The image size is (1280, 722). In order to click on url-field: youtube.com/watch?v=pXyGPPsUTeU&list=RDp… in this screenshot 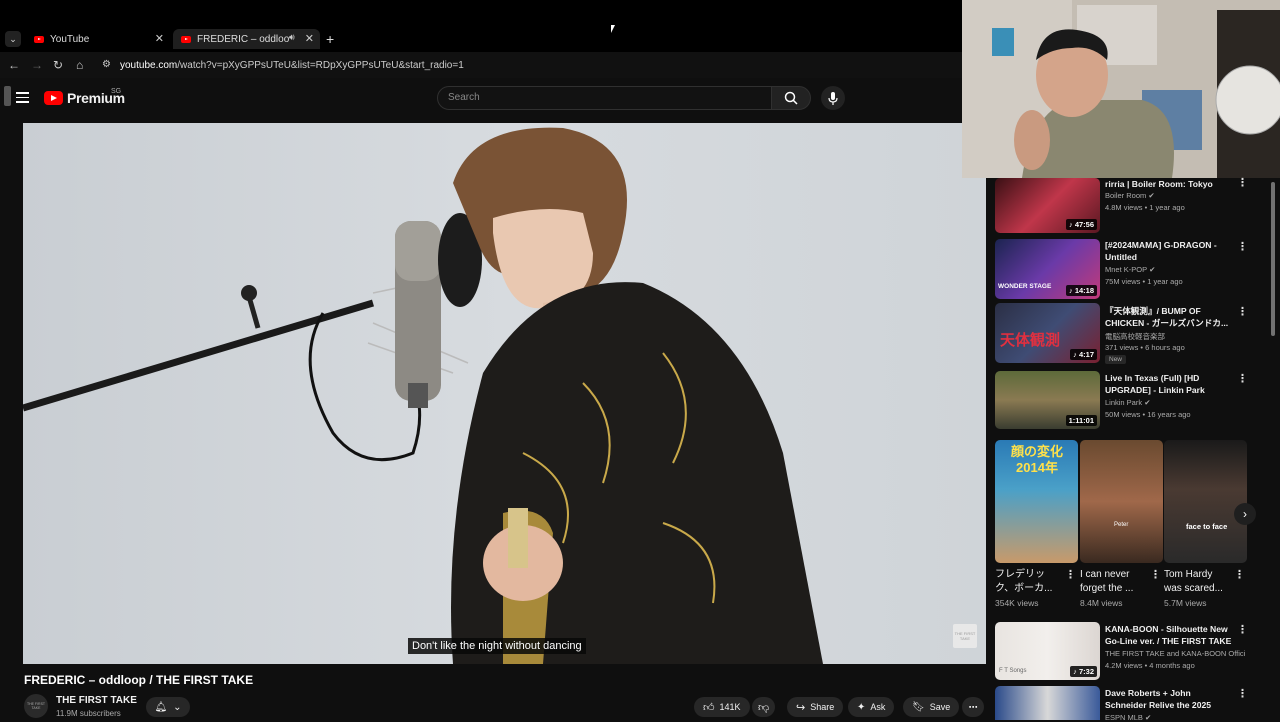, I will do `click(292, 65)`.